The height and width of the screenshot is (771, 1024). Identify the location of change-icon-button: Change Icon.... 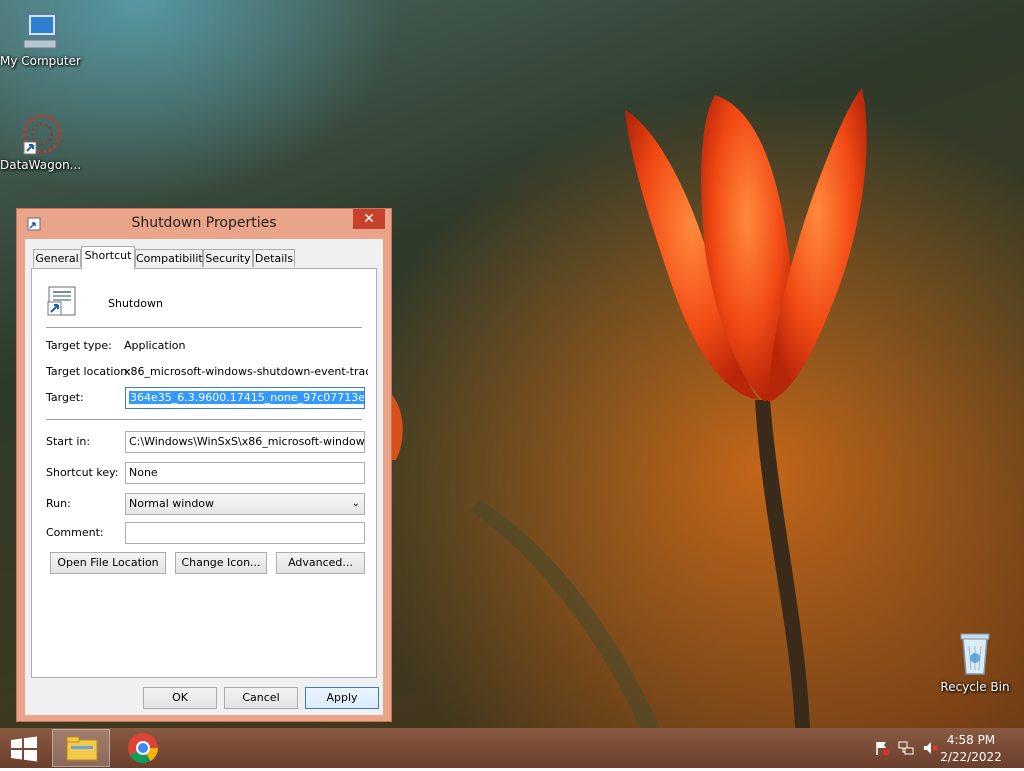
(221, 563).